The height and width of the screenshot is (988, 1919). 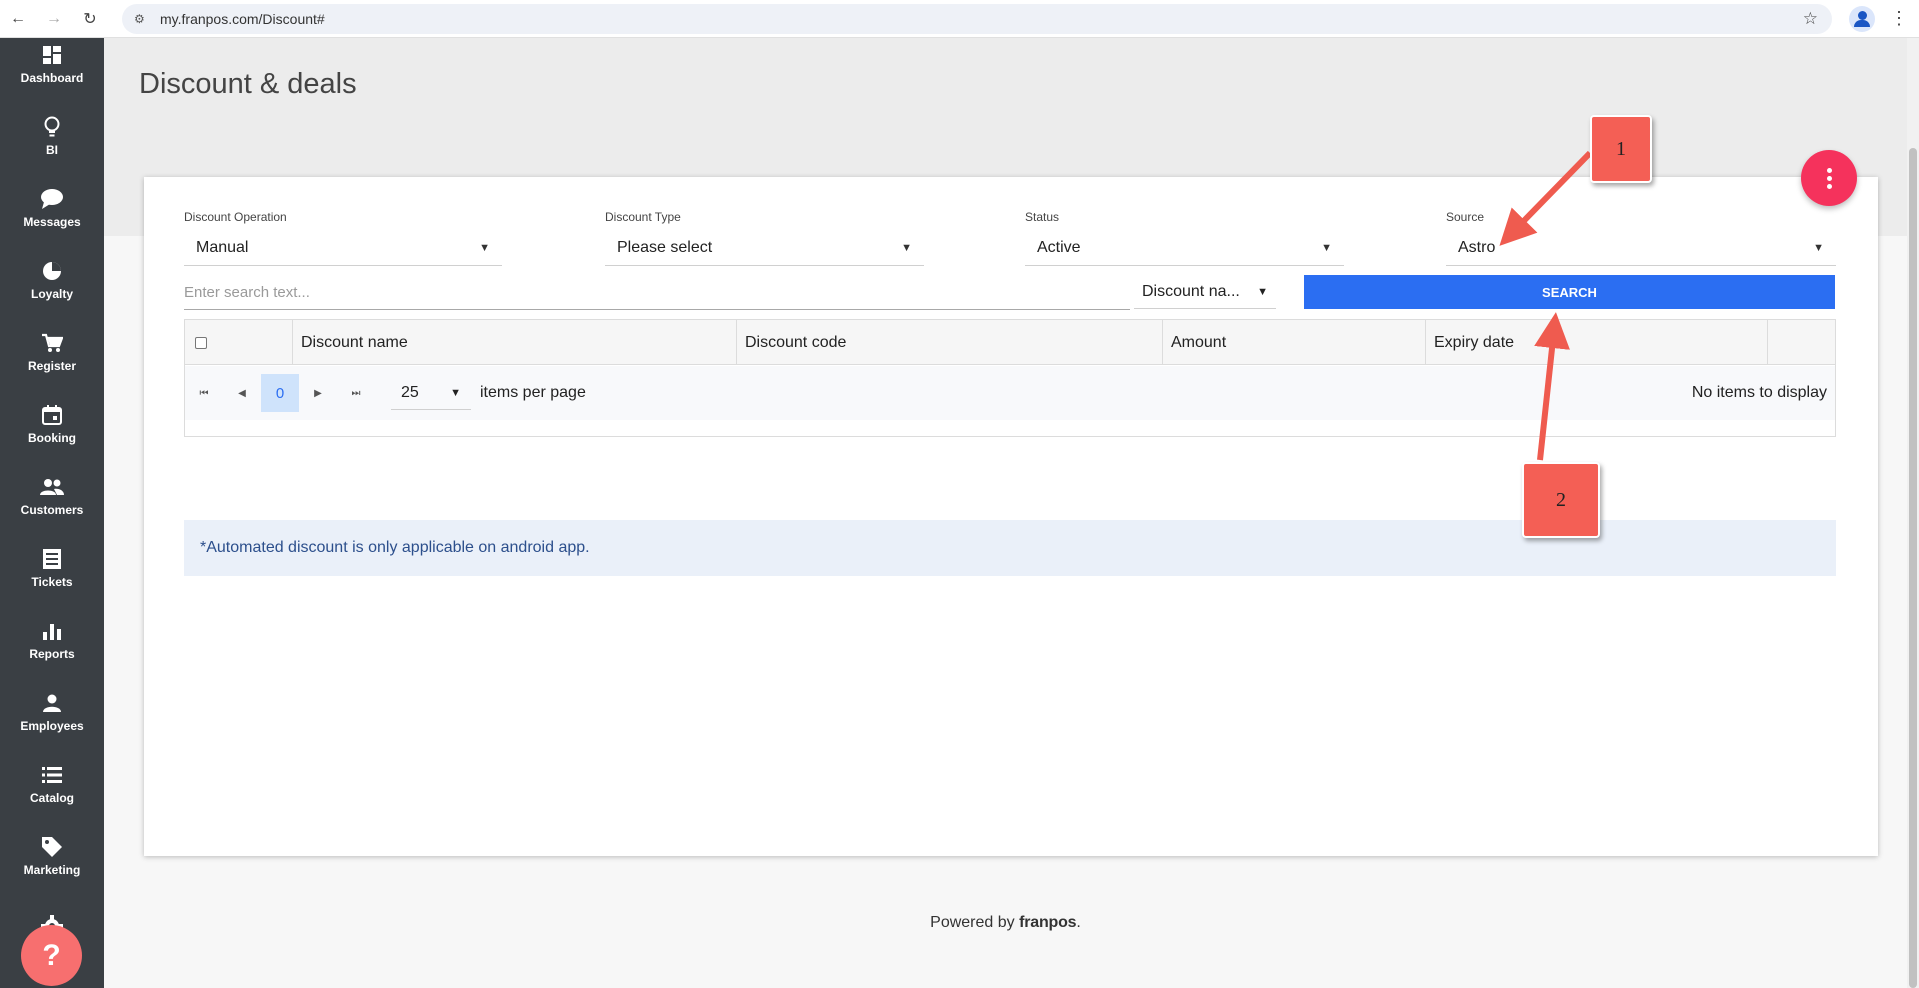 What do you see at coordinates (52, 847) in the screenshot?
I see `tag-icon` at bounding box center [52, 847].